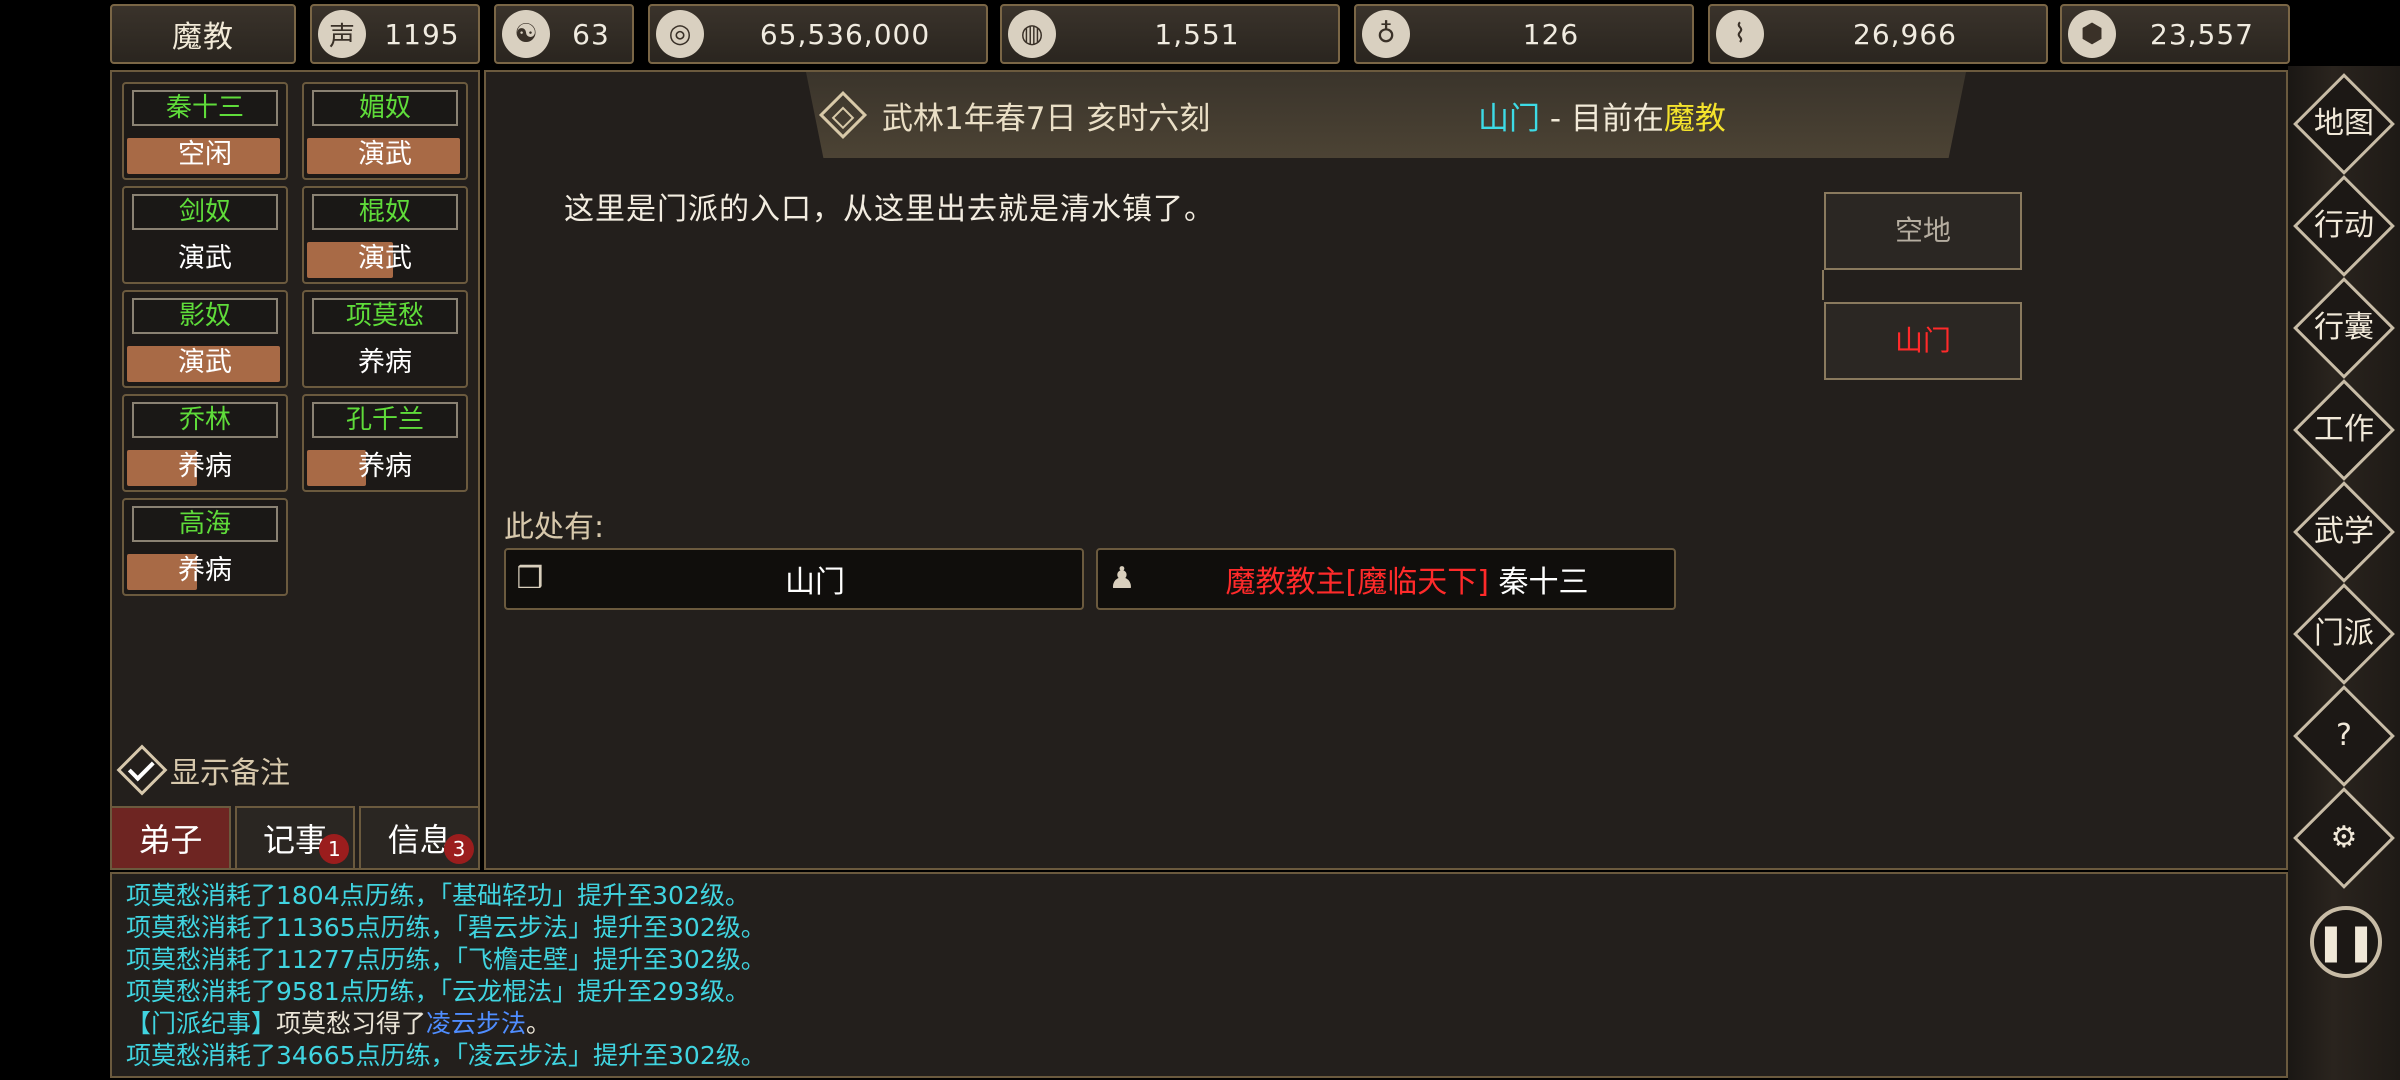  Describe the element at coordinates (203, 37) in the screenshot. I see `sect-name: 魔教` at that location.